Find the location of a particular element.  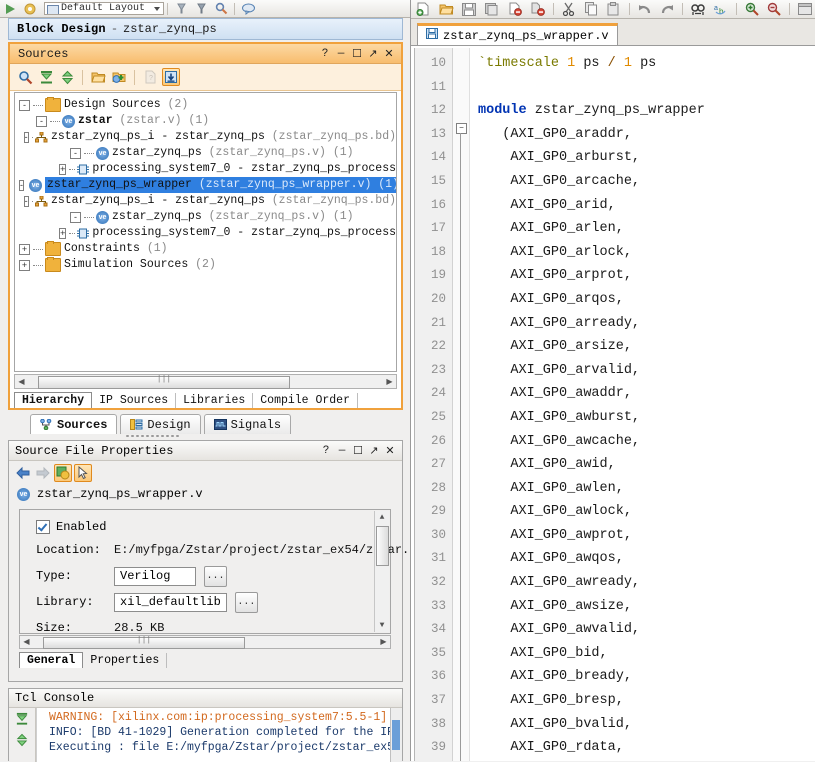

code-line: AXI_GP0_awsize, is located at coordinates (646, 607).